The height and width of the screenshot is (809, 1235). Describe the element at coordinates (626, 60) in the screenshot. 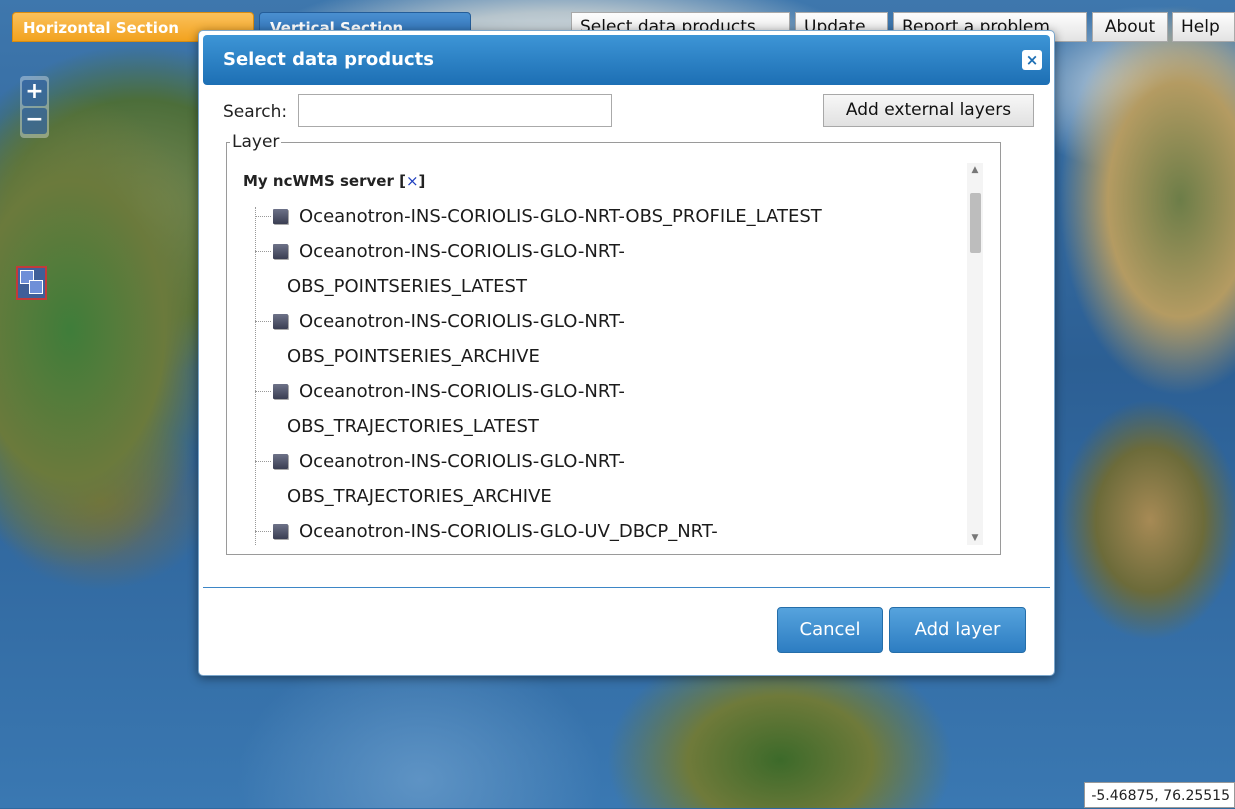

I see `dialog-header: Select data products ×` at that location.